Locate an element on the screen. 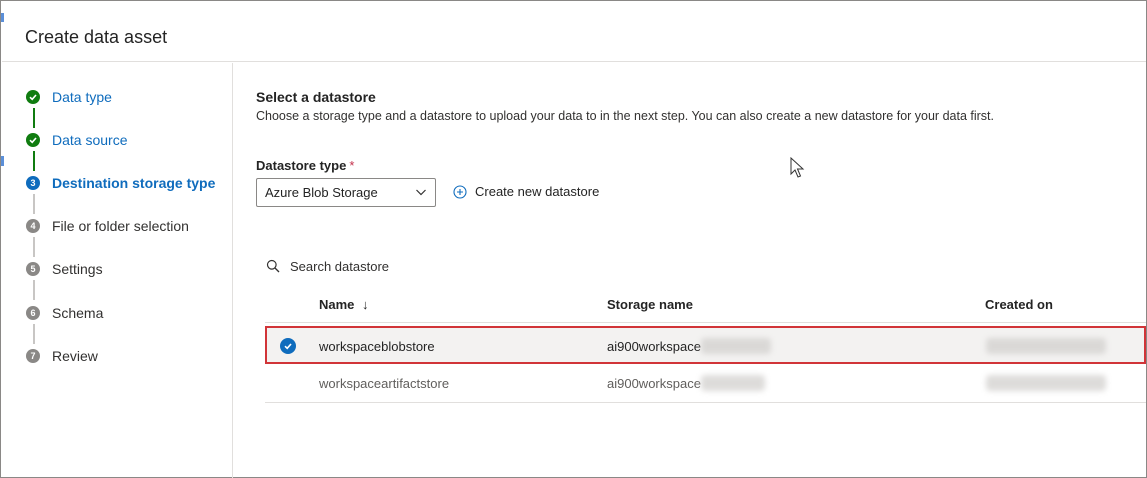 The image size is (1147, 478). step-schema: 6 Schema is located at coordinates (64, 313).